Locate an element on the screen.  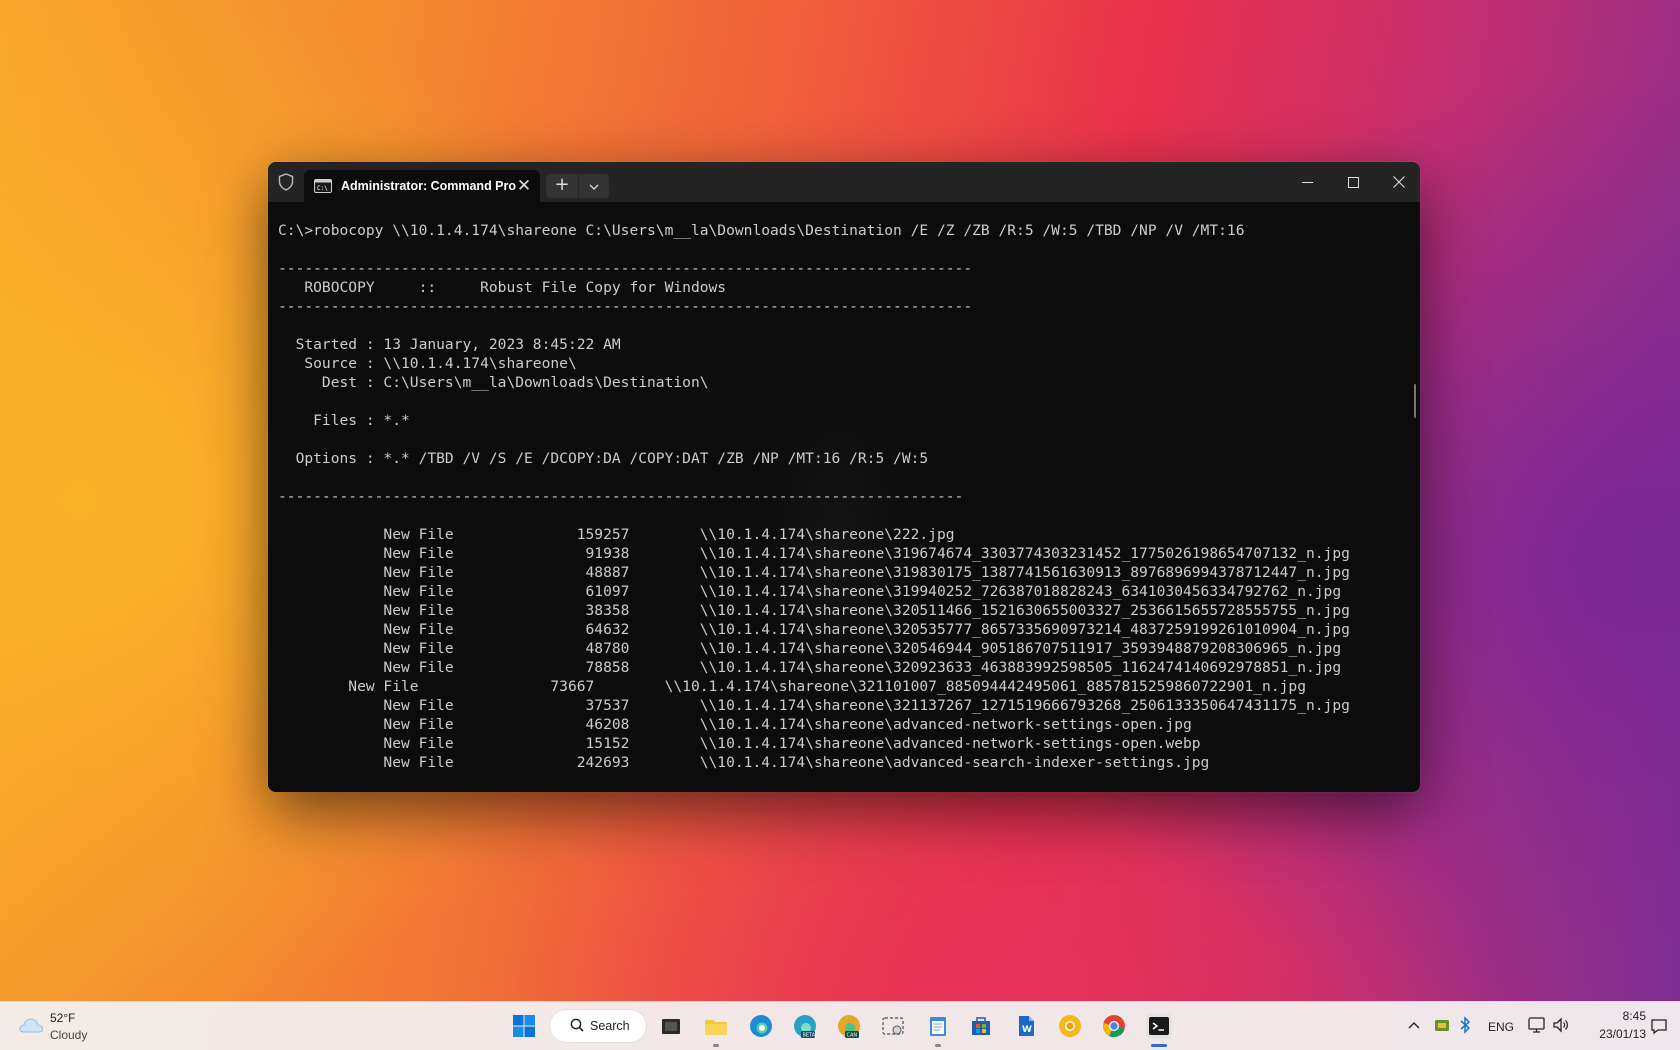
search-icon is located at coordinates (577, 1025).